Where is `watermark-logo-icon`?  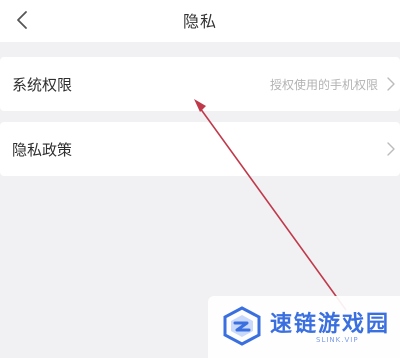
watermark-logo-icon is located at coordinates (242, 326).